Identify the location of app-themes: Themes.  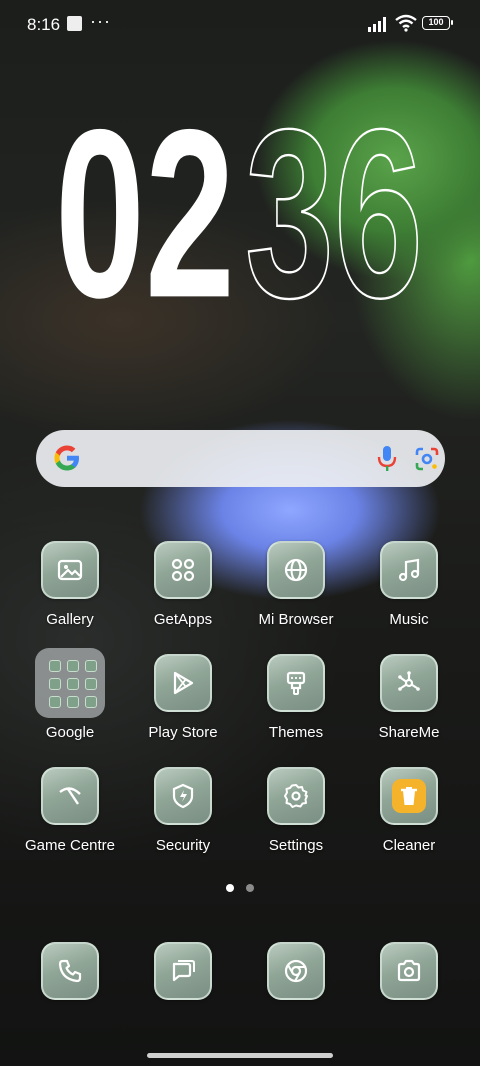
(296, 704).